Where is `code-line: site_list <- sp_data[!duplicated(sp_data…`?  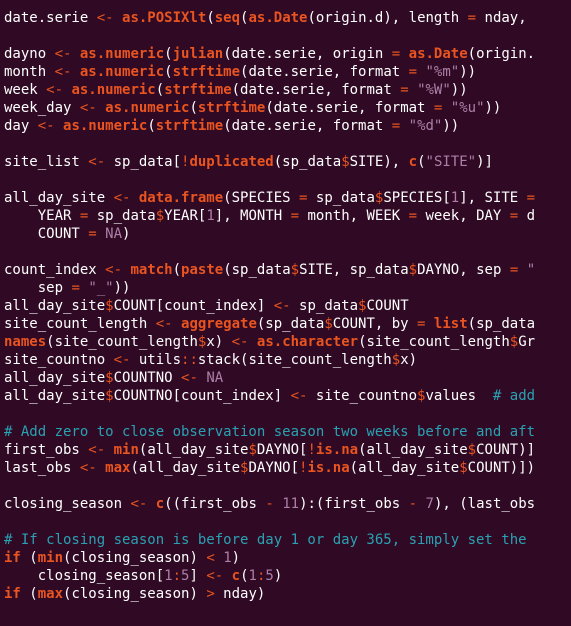
code-line: site_list <- sp_data[!duplicated(sp_data… is located at coordinates (287, 162).